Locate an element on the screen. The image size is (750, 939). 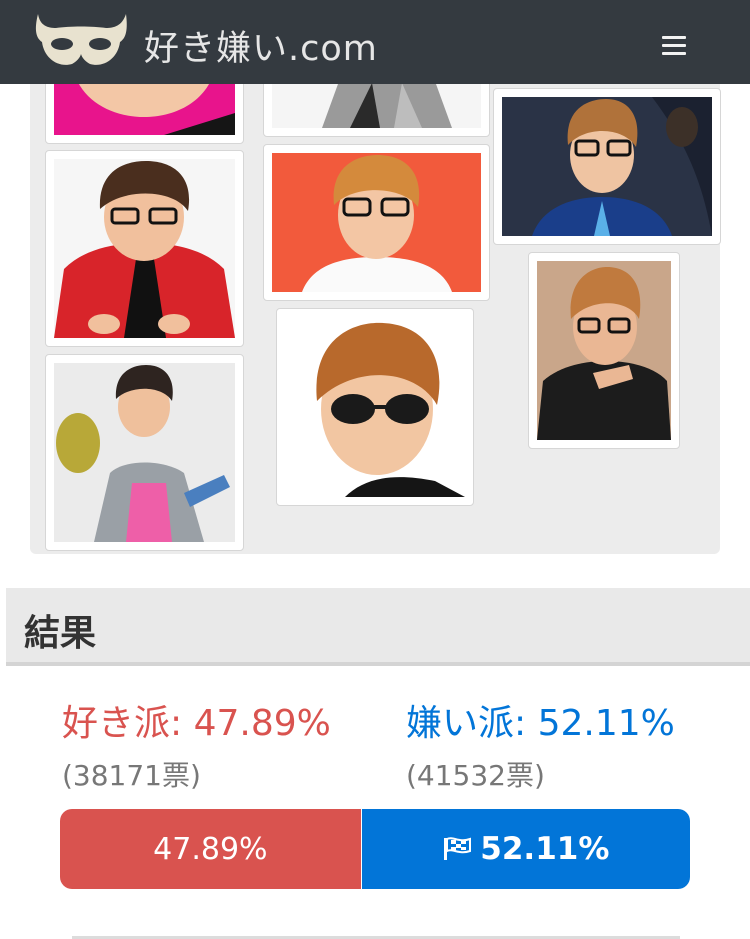
like-bar-label: 47.89% is located at coordinates (210, 849).